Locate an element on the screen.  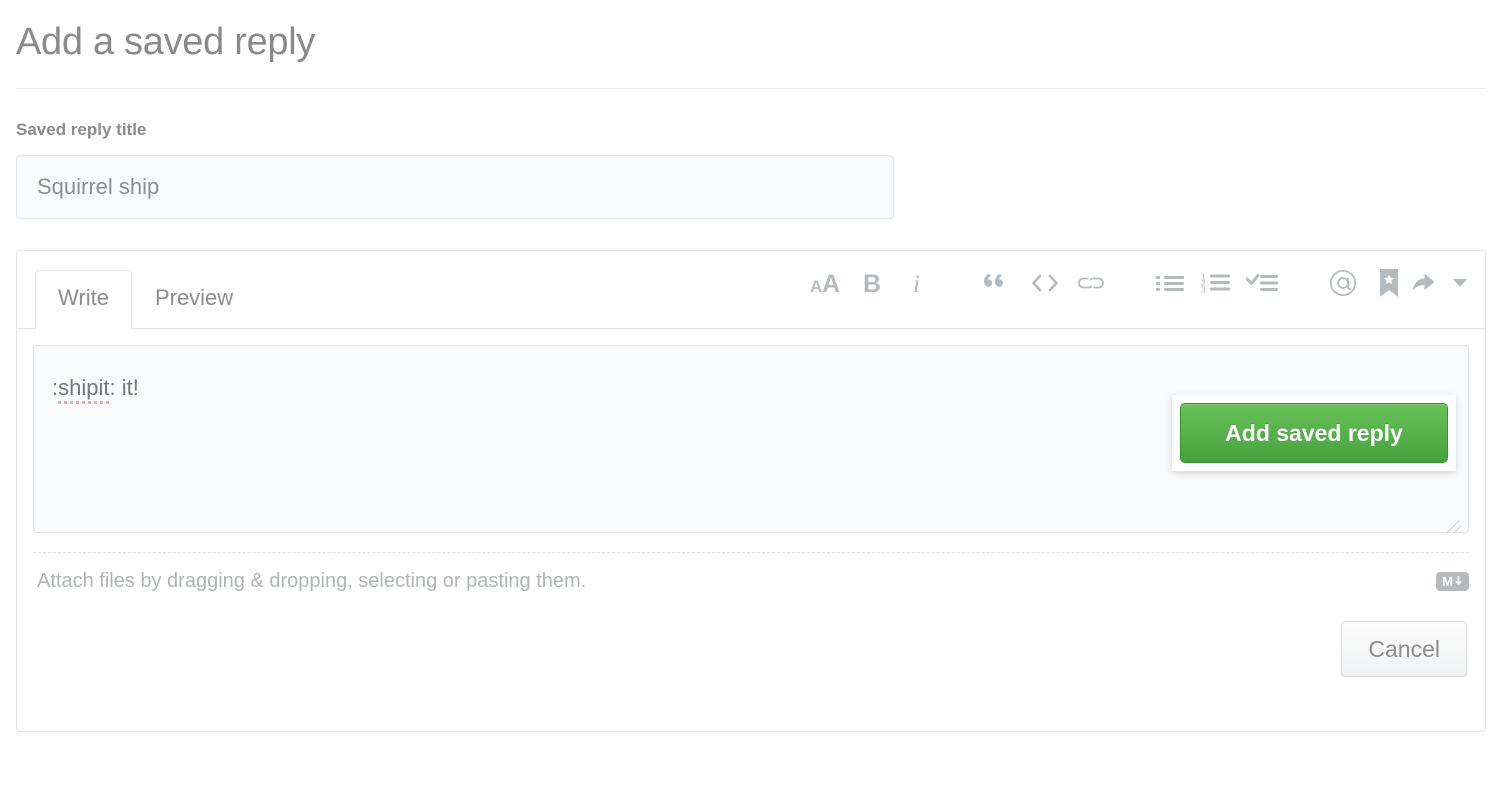
reply-icon is located at coordinates (1439, 283).